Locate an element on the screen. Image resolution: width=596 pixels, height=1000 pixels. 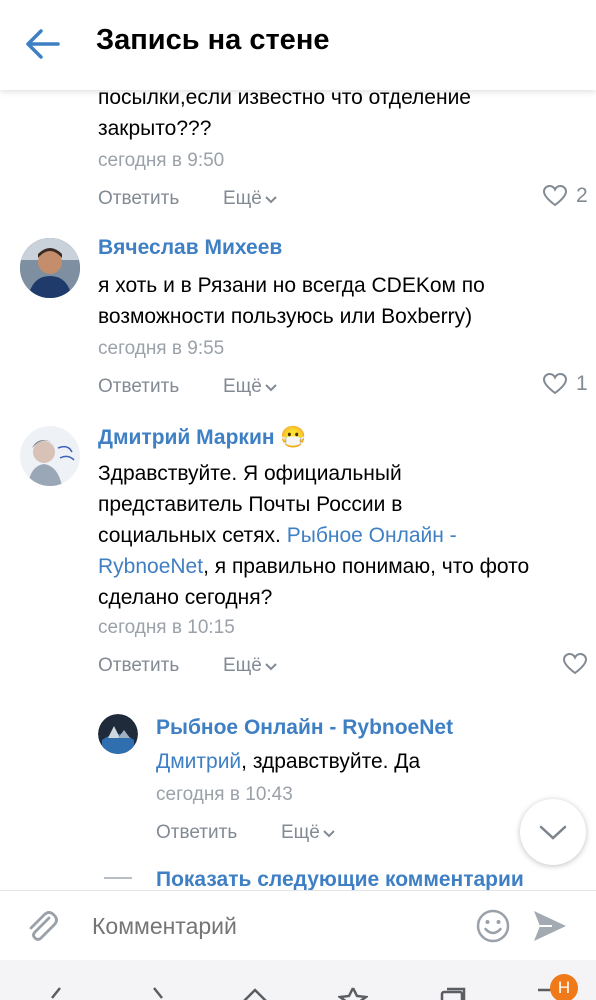
comment-text-fragment: , я правильно понимаю, что фото is located at coordinates (366, 566).